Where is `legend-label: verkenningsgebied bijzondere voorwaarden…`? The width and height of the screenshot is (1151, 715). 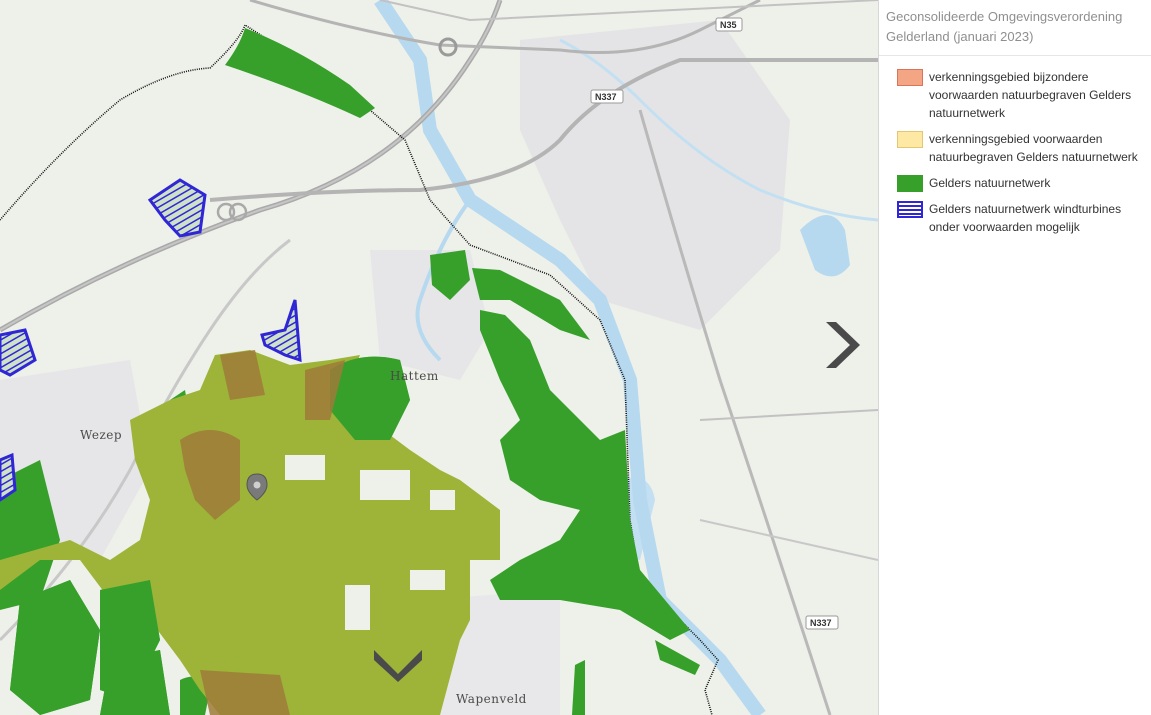 legend-label: verkenningsgebied bijzondere voorwaarden… is located at coordinates (1030, 95).